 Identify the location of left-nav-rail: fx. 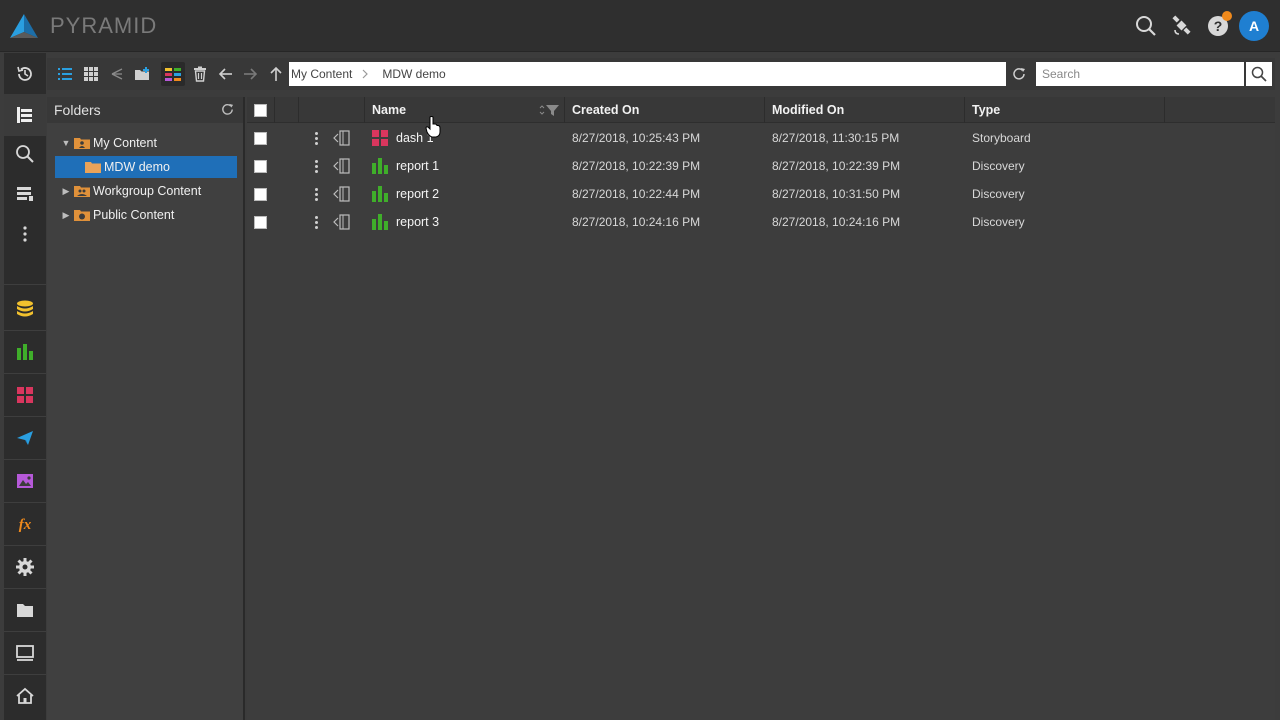
(25, 386).